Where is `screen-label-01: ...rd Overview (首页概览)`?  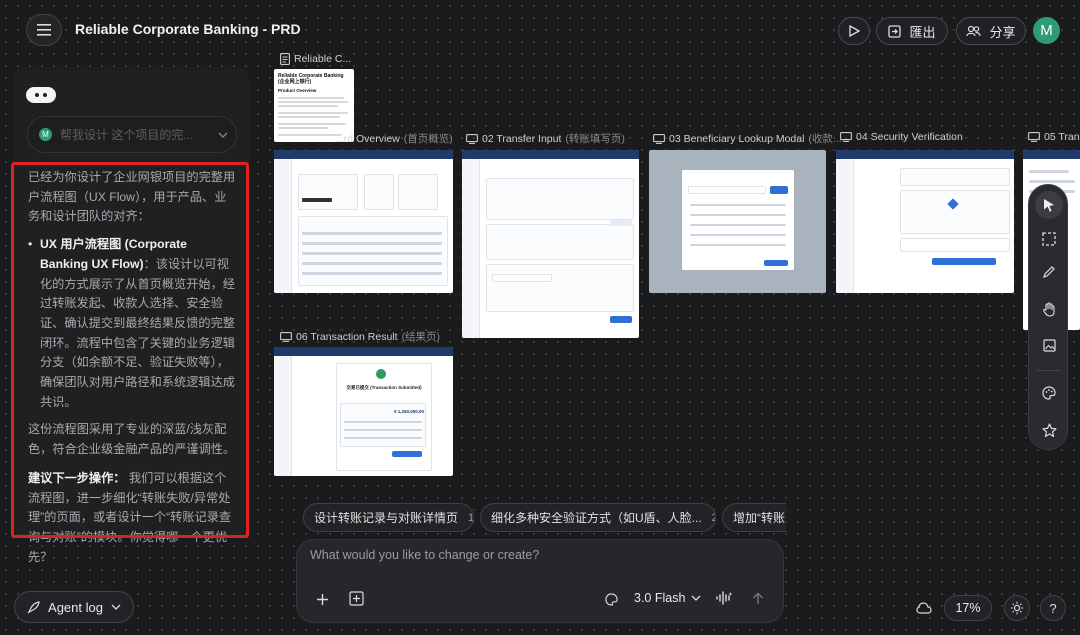
screen-label-01: ...rd Overview (首页概览) is located at coordinates (394, 138).